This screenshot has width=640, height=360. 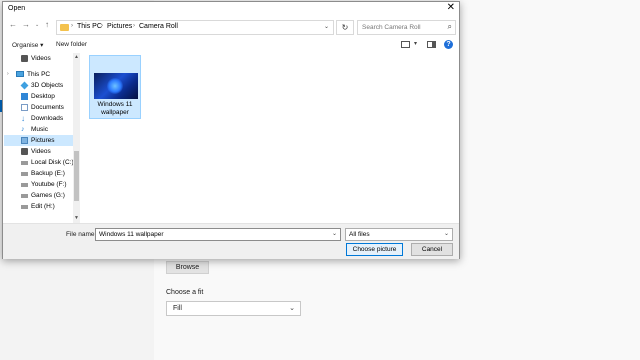 I want to click on organise-button: Organise ▾, so click(x=27, y=45).